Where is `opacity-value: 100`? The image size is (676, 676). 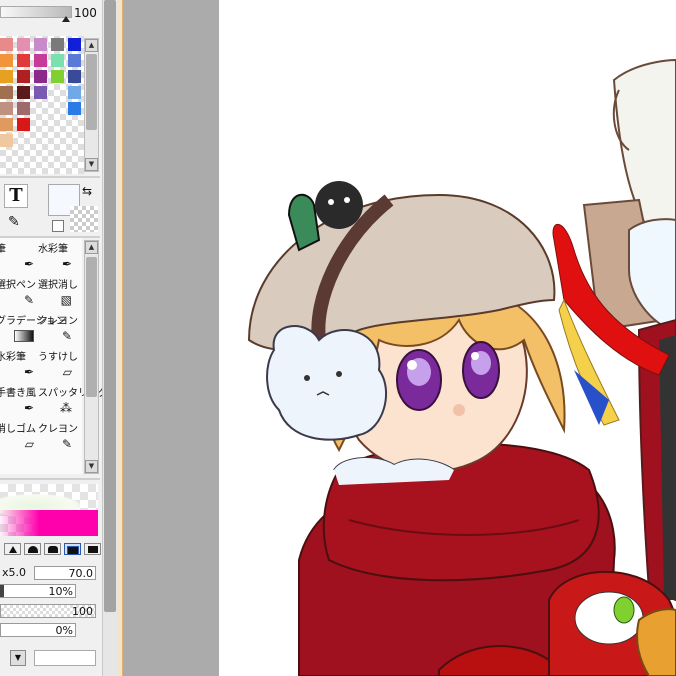
opacity-value: 100 is located at coordinates (85, 13).